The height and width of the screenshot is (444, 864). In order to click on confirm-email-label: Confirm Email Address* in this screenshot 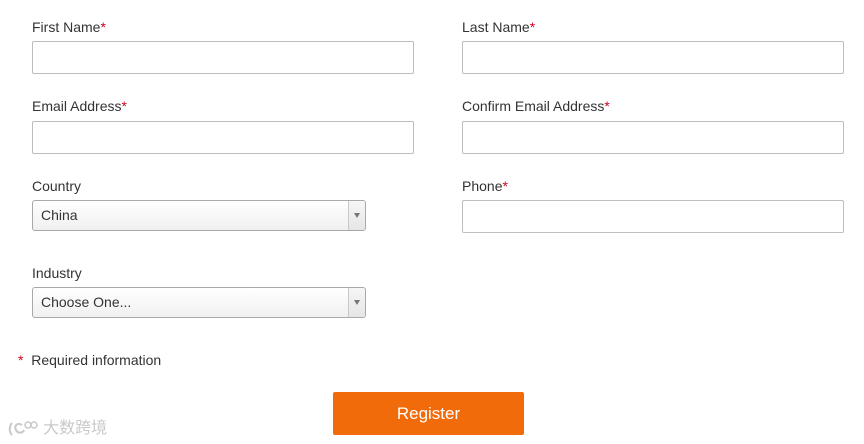, I will do `click(536, 106)`.